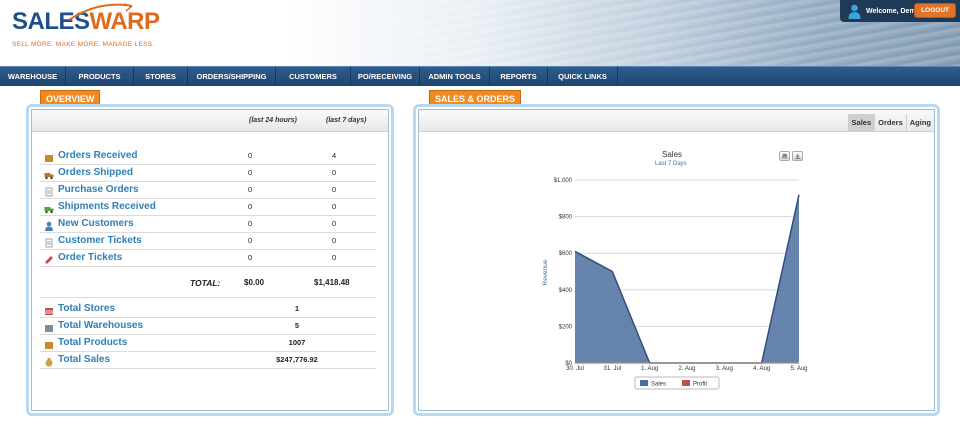 Image resolution: width=960 pixels, height=425 pixels. What do you see at coordinates (92, 342) in the screenshot?
I see `summary-link: Total Products` at bounding box center [92, 342].